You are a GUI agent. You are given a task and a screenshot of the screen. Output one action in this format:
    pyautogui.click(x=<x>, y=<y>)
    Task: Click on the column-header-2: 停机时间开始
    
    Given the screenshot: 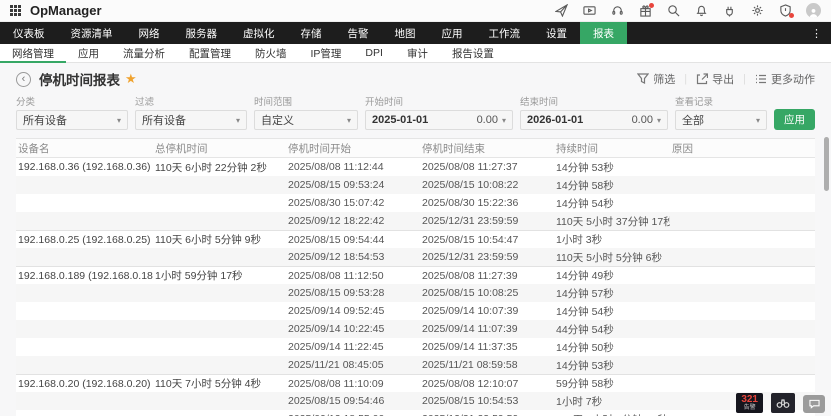 What is the action you would take?
    pyautogui.click(x=319, y=148)
    